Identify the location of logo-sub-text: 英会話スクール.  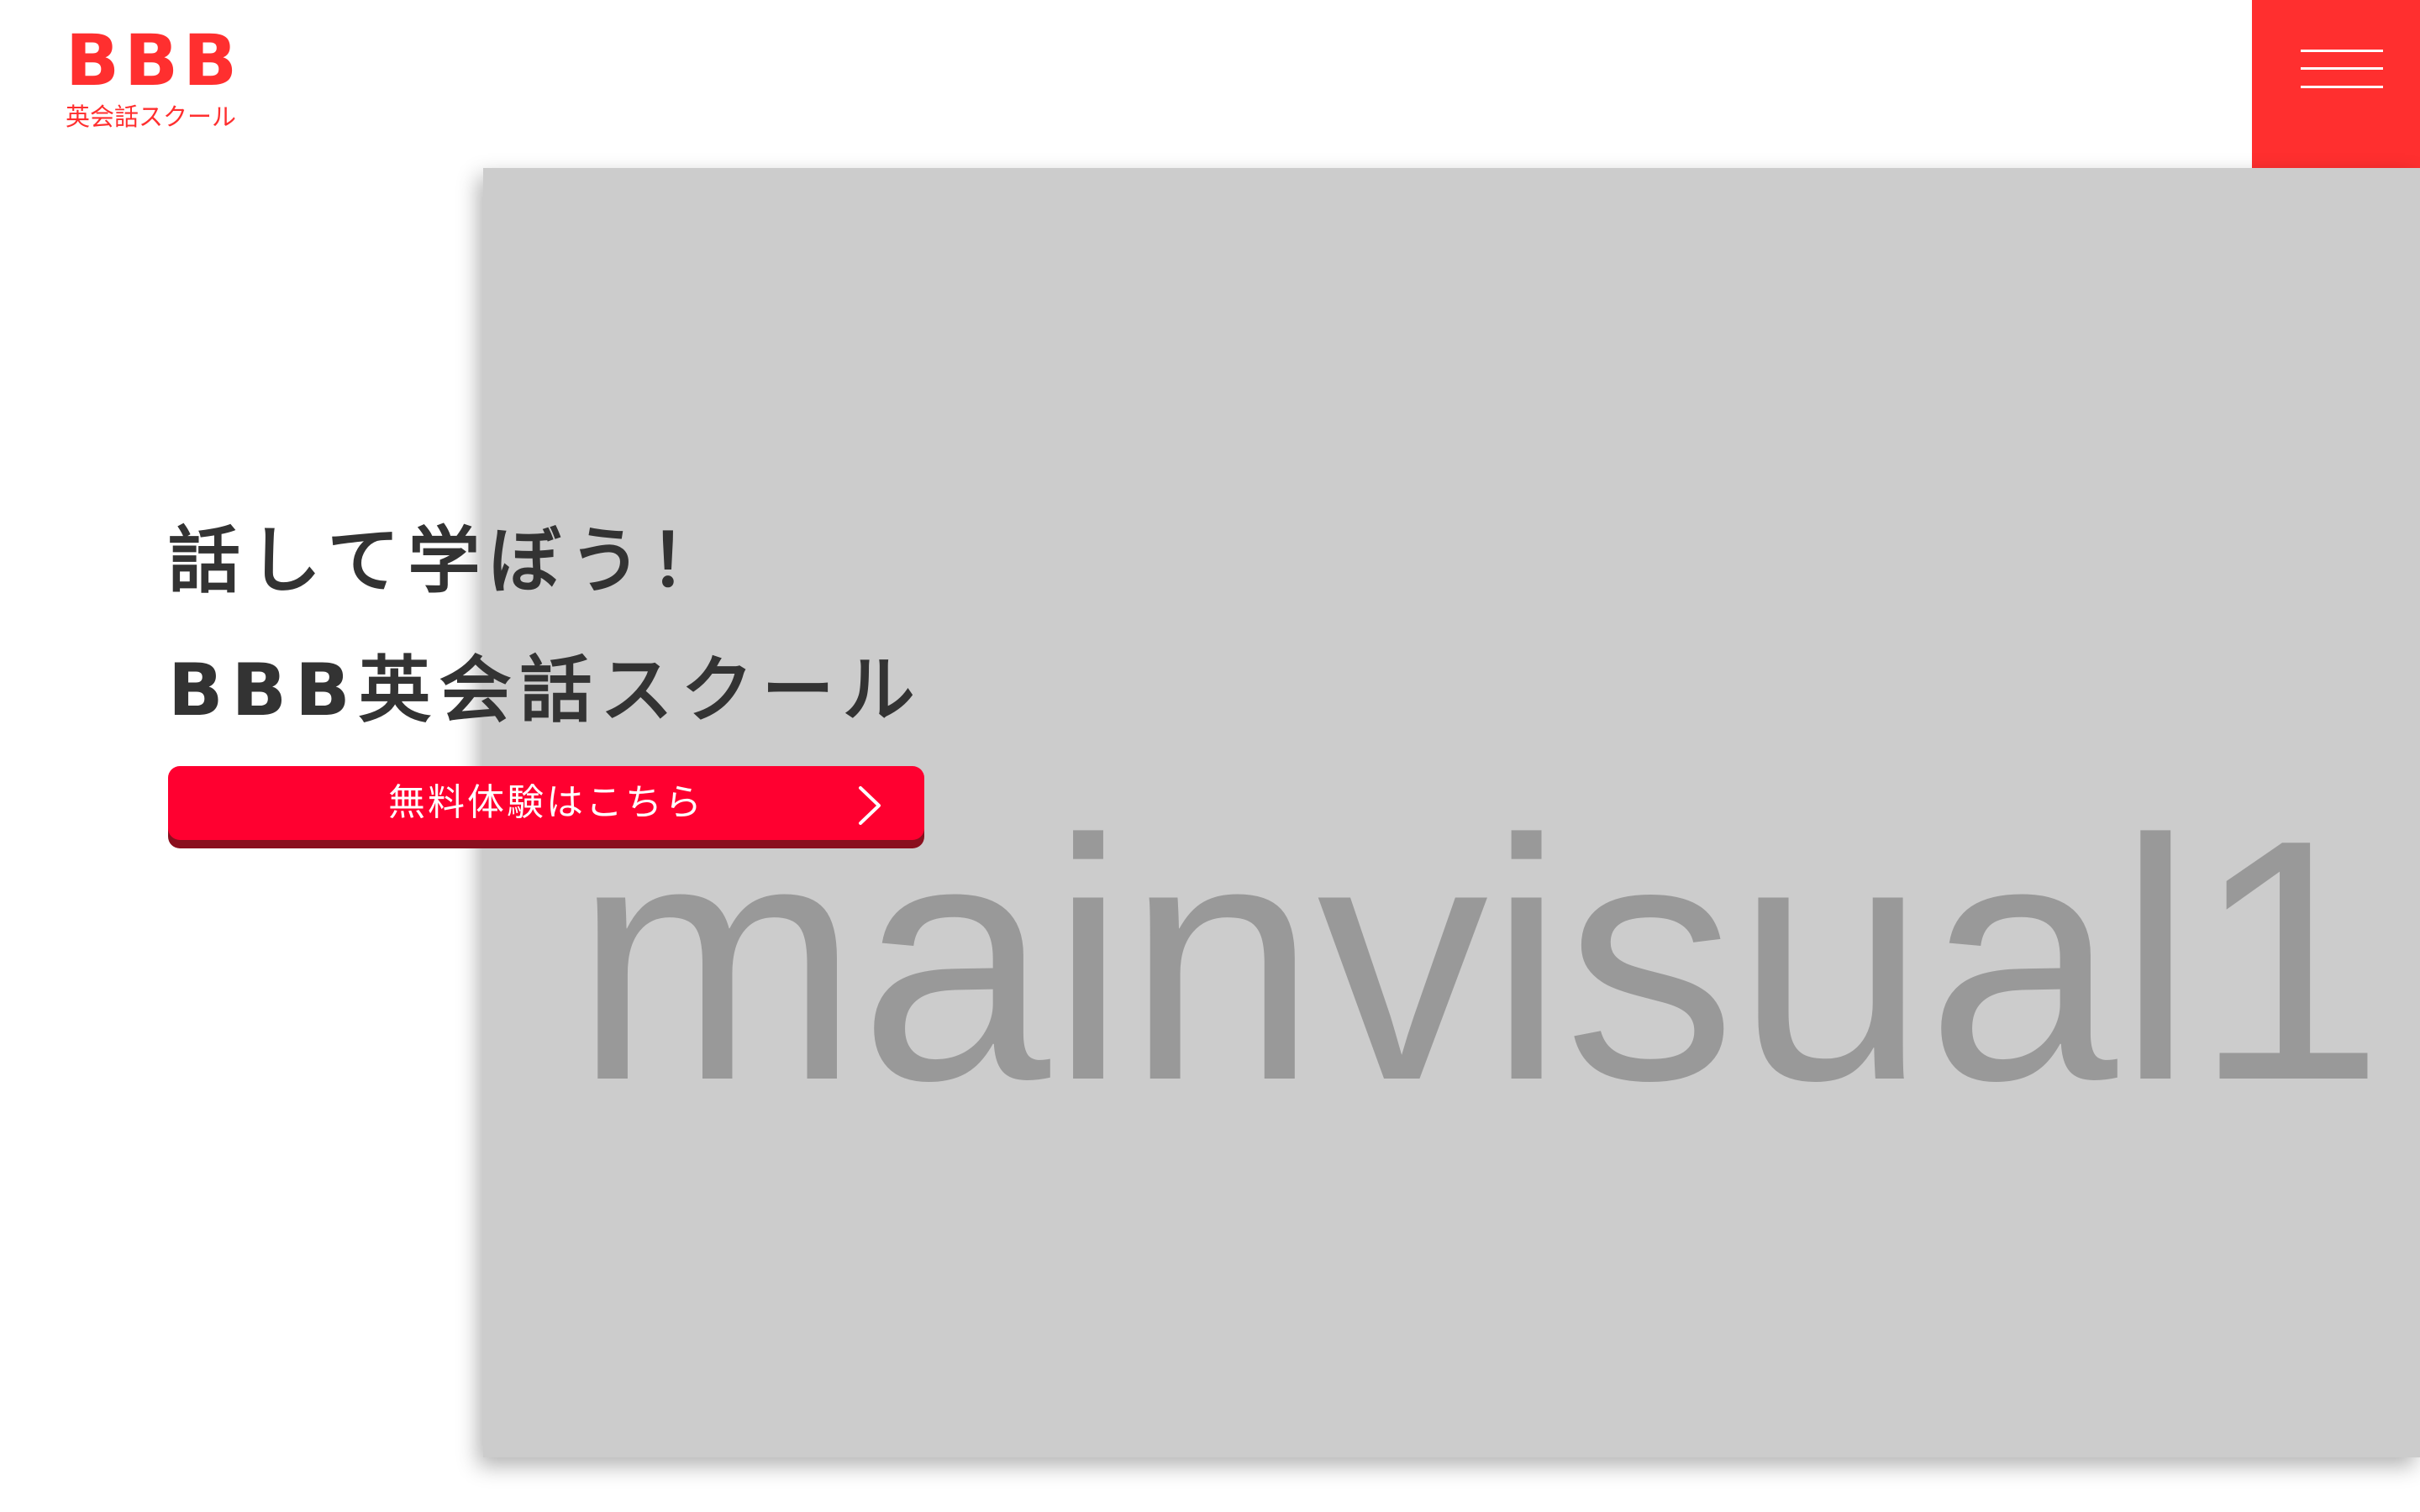
(151, 116).